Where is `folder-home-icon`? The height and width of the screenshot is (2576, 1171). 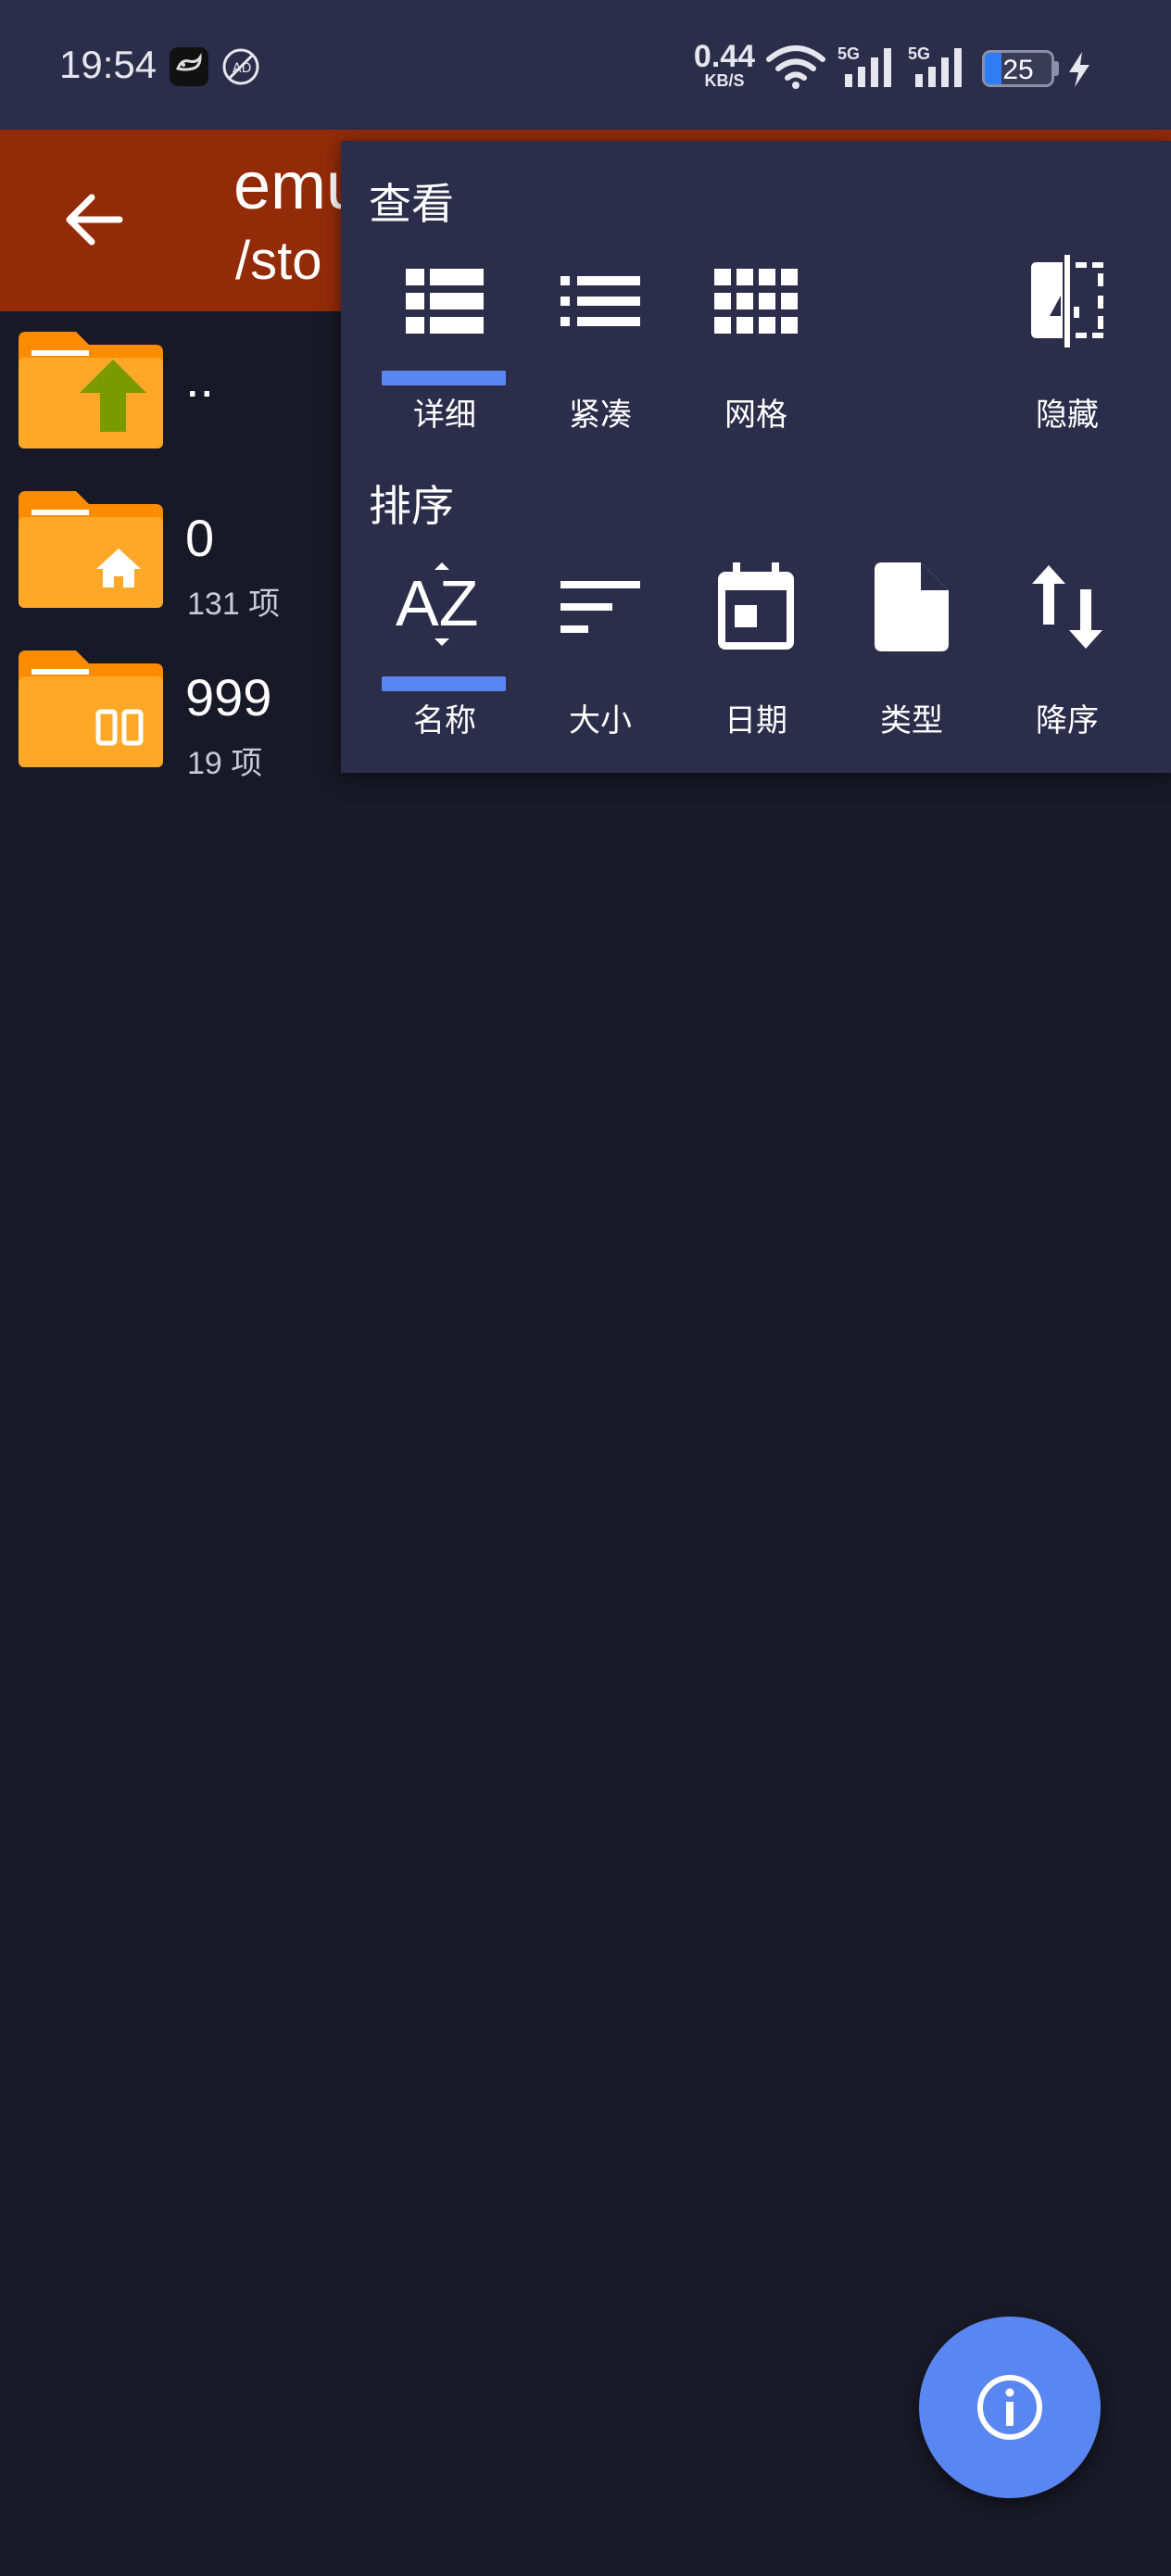 folder-home-icon is located at coordinates (91, 549).